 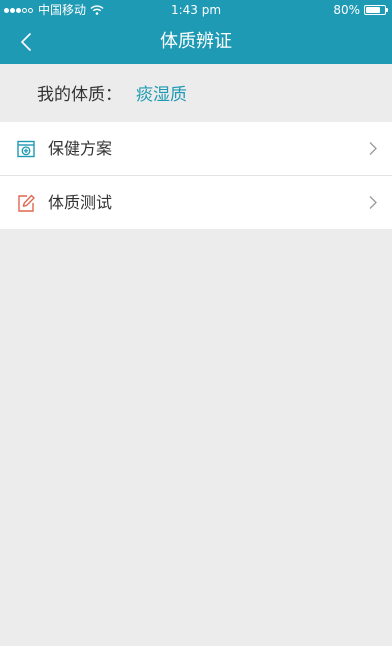 I want to click on status-right: 80%, so click(x=360, y=10).